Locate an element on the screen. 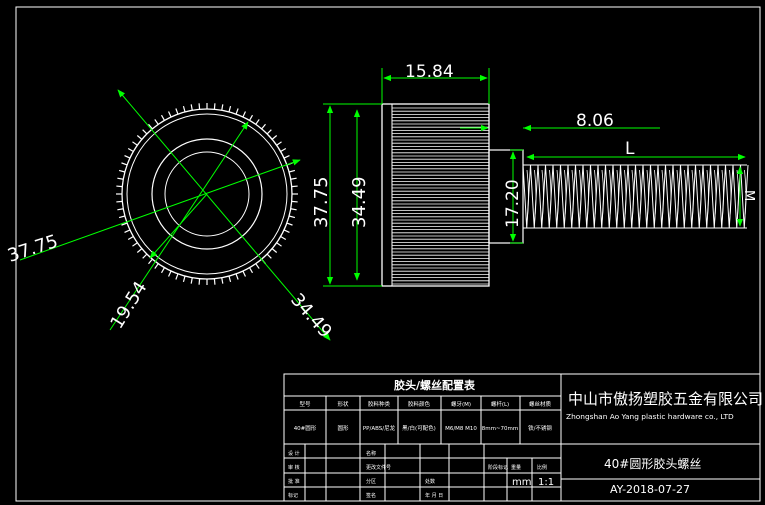 The width and height of the screenshot is (765, 505). thread-profile is located at coordinates (635, 196).